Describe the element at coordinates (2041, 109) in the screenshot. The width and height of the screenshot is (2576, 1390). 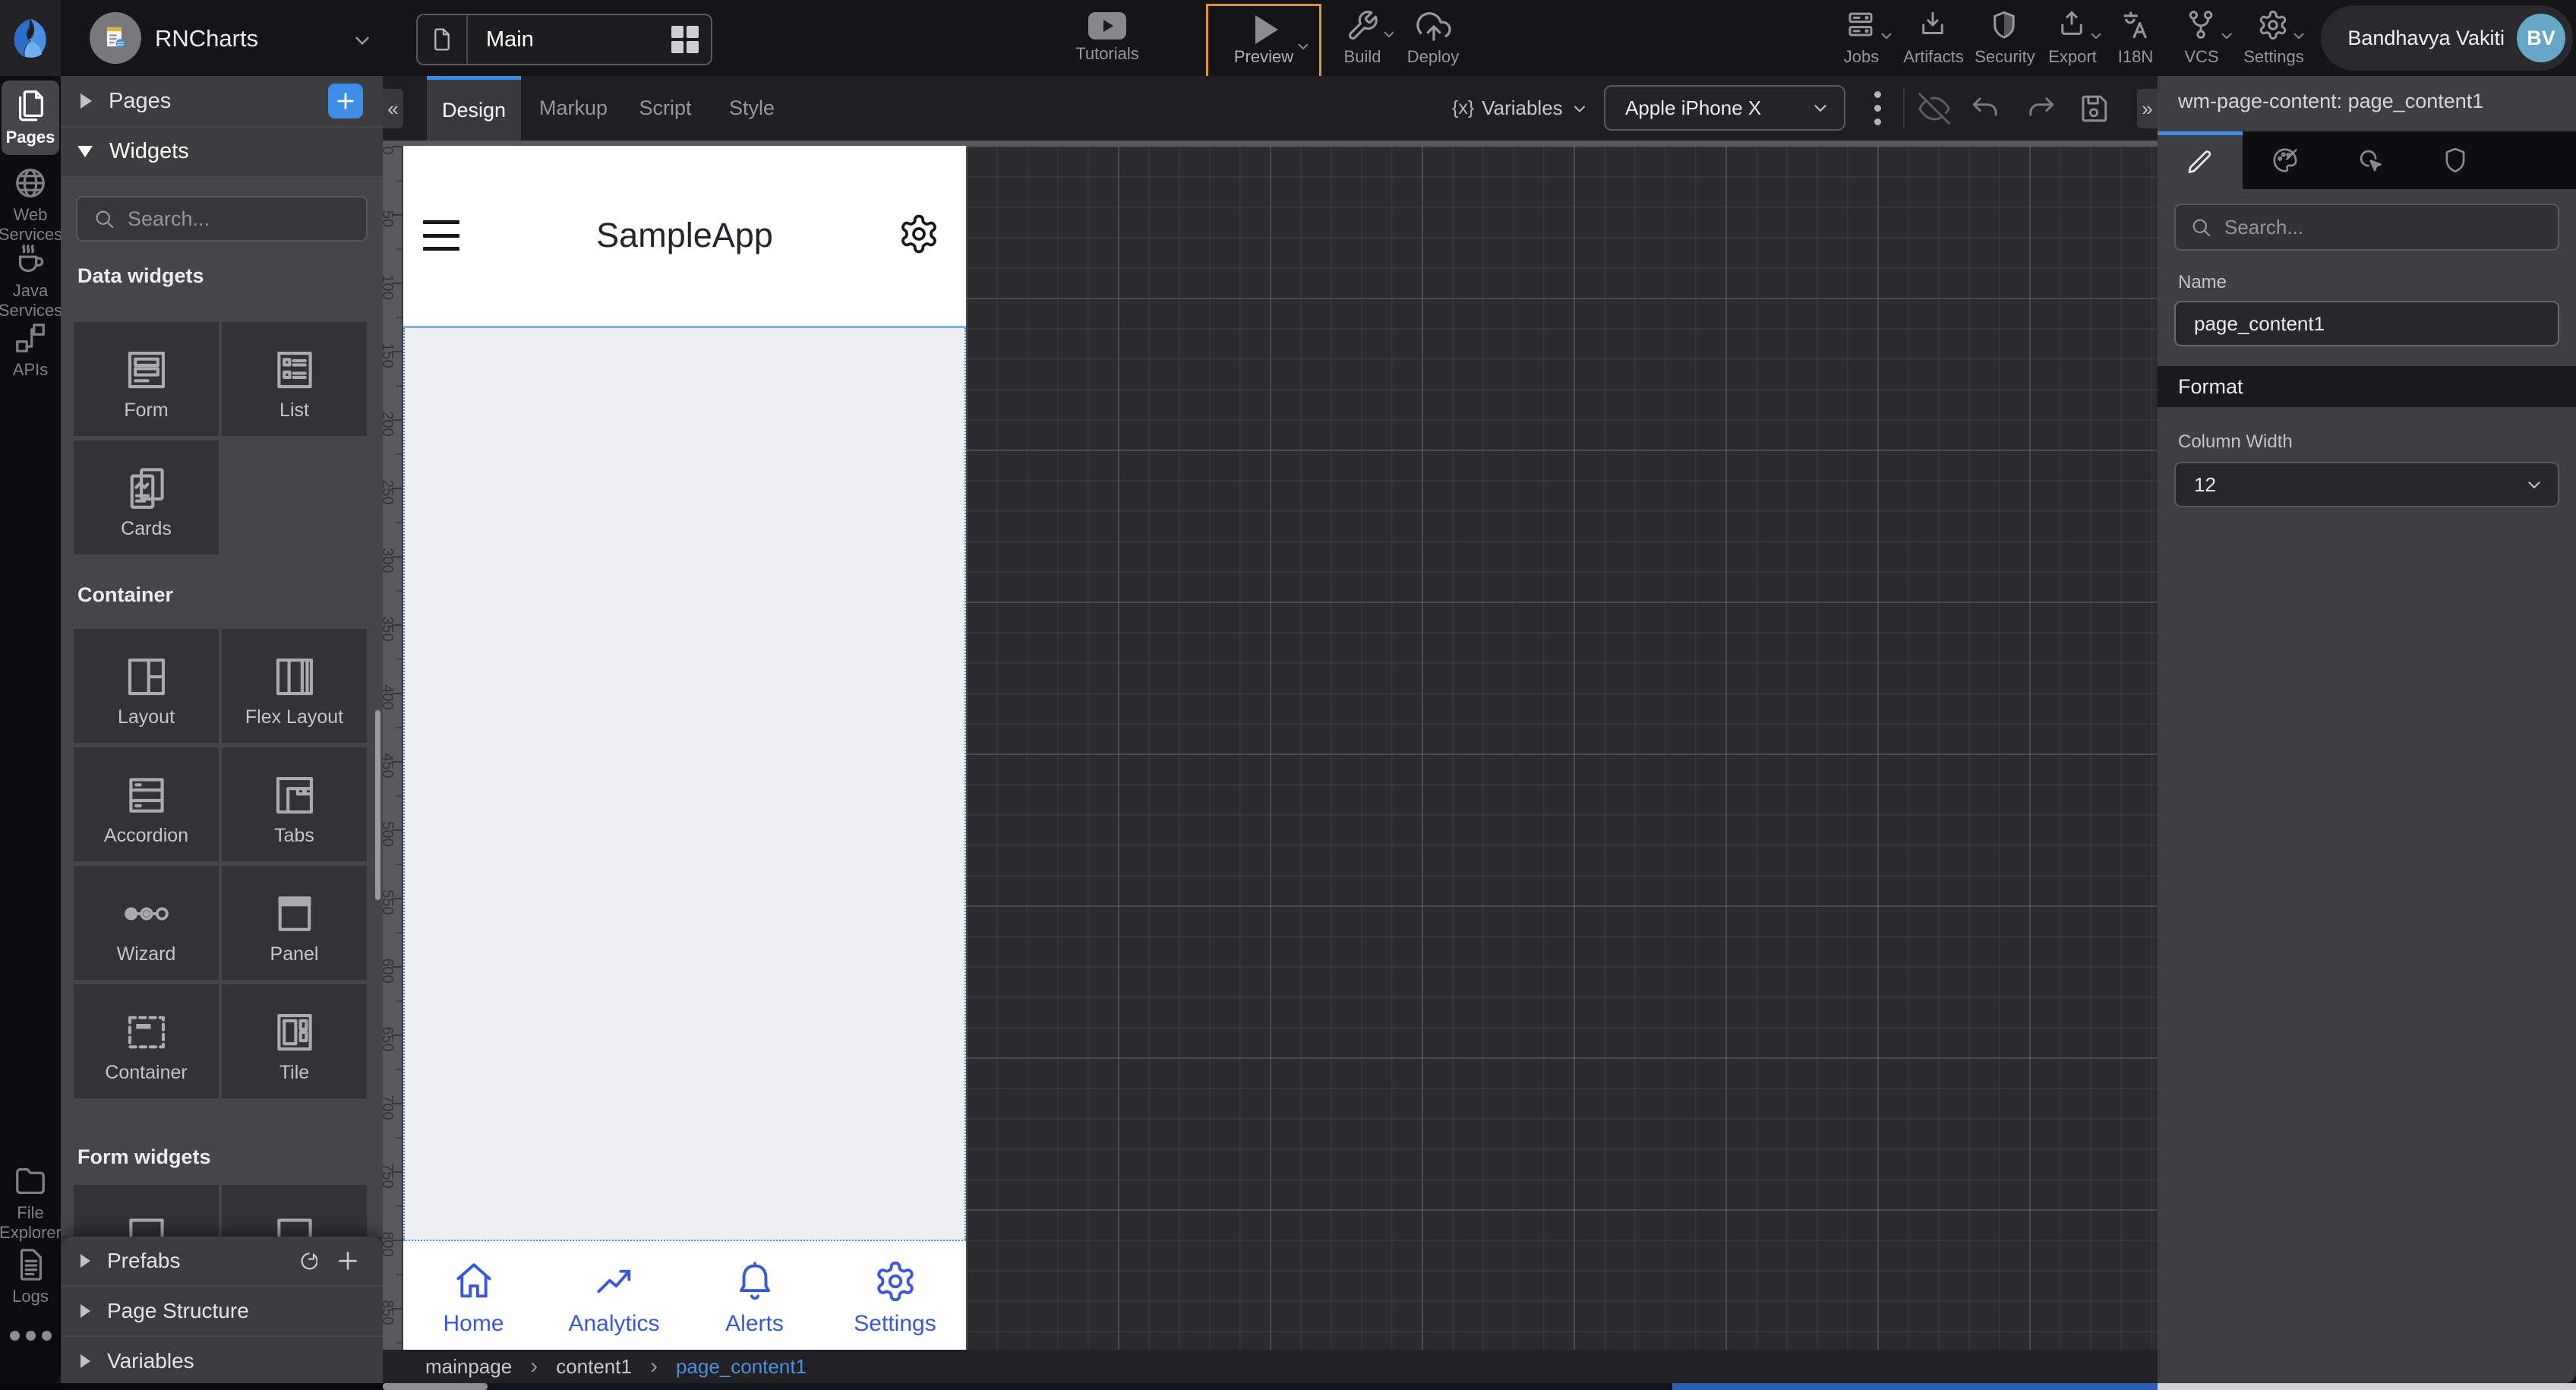
I see `redo-icon` at that location.